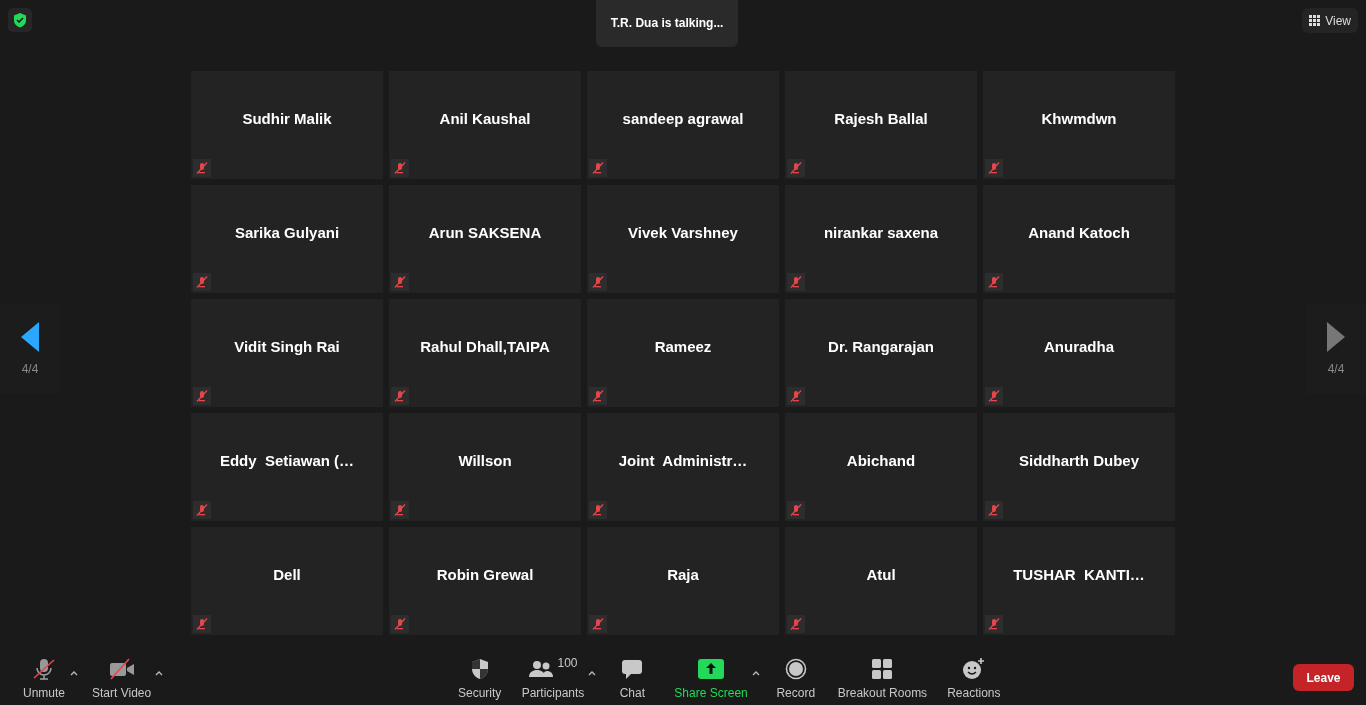 This screenshot has width=1366, height=705. What do you see at coordinates (973, 668) in the screenshot?
I see `smiley-plus-icon` at bounding box center [973, 668].